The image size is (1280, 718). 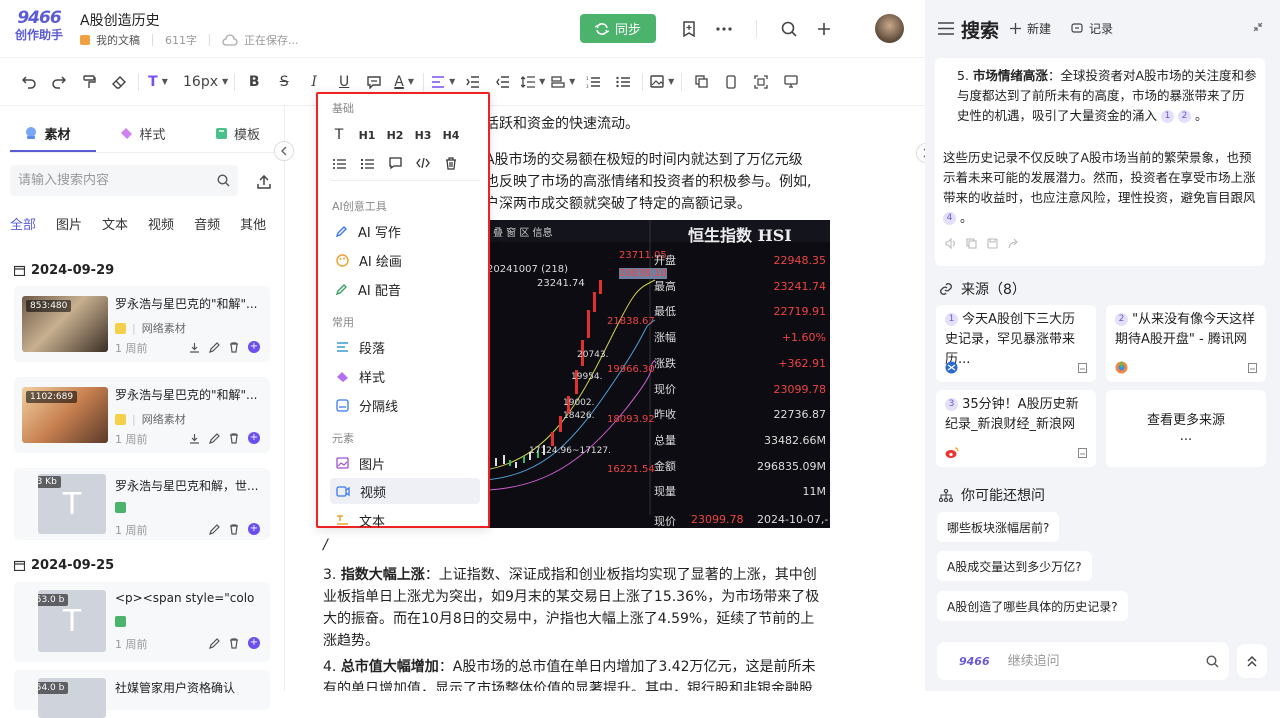 I want to click on follow-up-input, so click(x=1106, y=661).